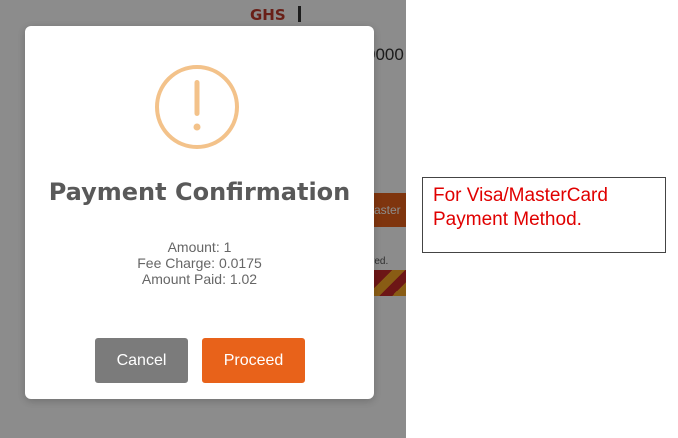 This screenshot has height=438, width=678. What do you see at coordinates (520, 195) in the screenshot?
I see `annotation-line-1: For Visa/MasterCard` at bounding box center [520, 195].